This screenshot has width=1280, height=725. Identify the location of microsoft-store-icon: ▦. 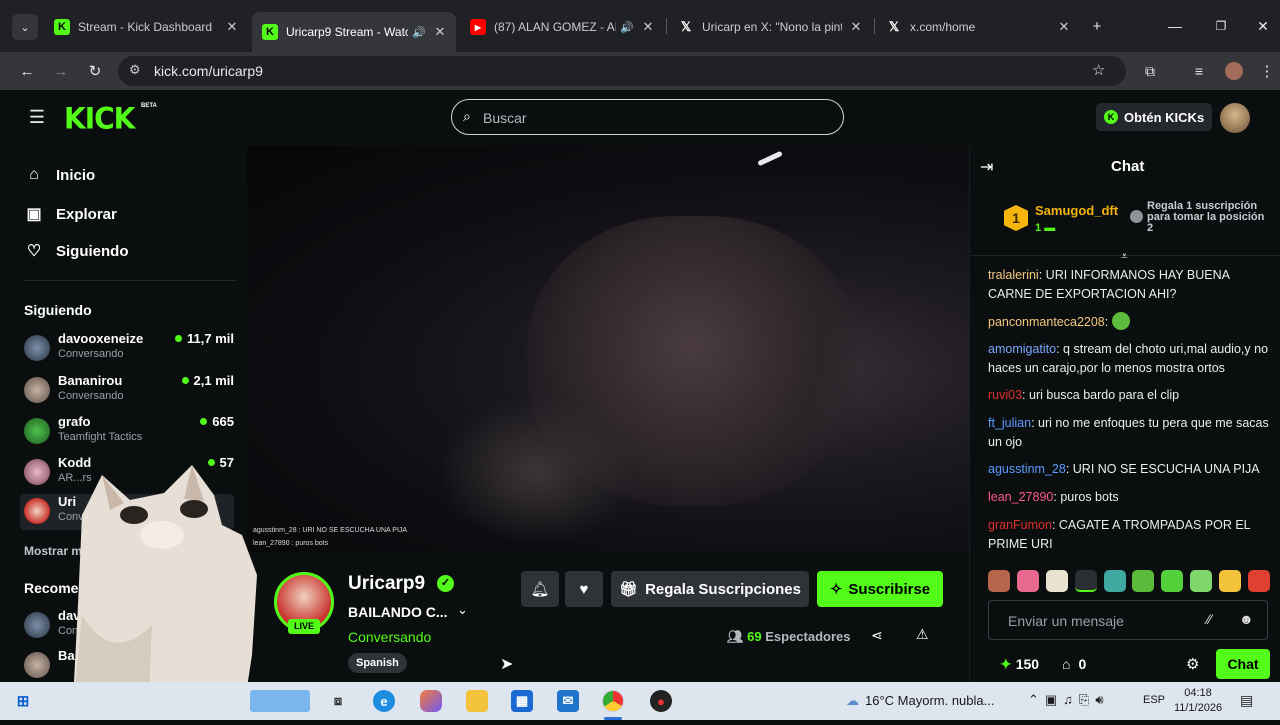
(522, 701).